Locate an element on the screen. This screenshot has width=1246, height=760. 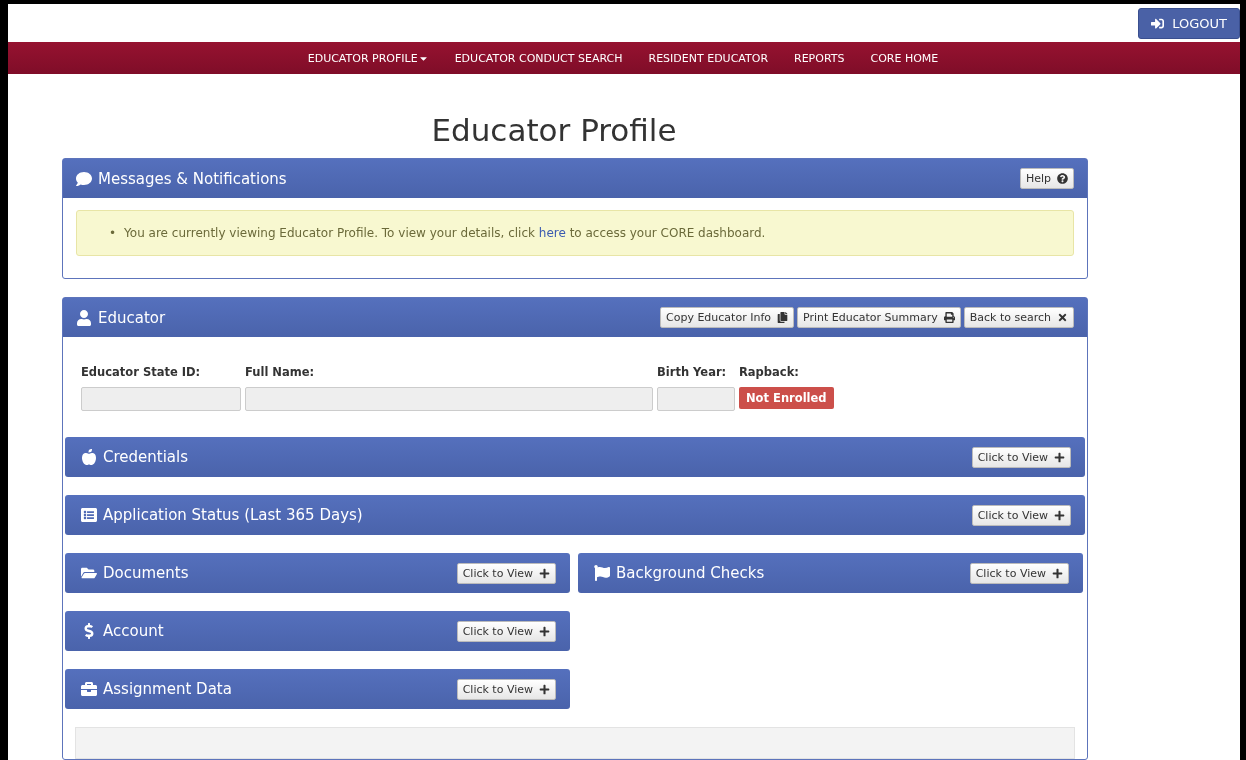
toolbar-button: Print Educator Summary is located at coordinates (879, 317).